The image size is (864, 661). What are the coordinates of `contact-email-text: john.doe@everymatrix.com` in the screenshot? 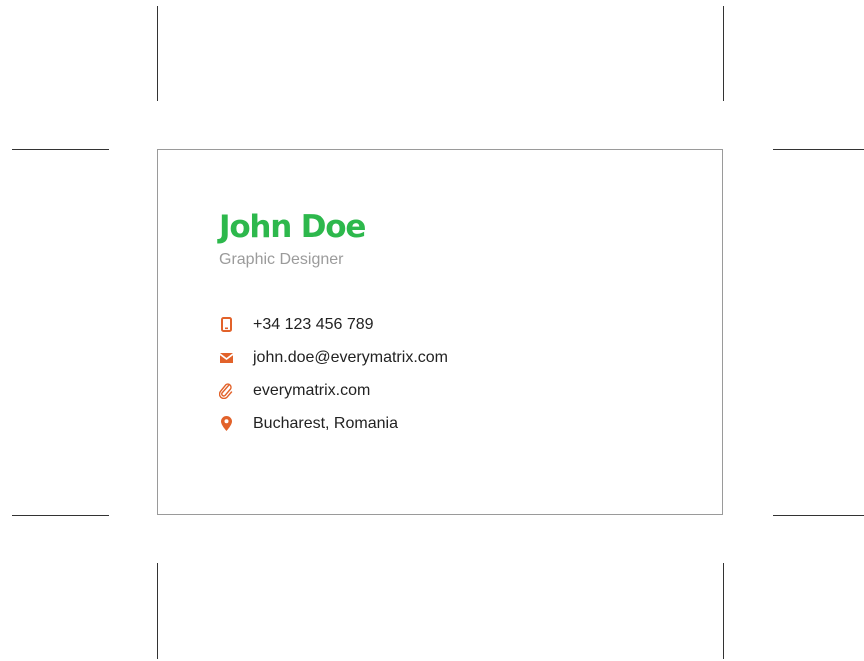 It's located at (350, 357).